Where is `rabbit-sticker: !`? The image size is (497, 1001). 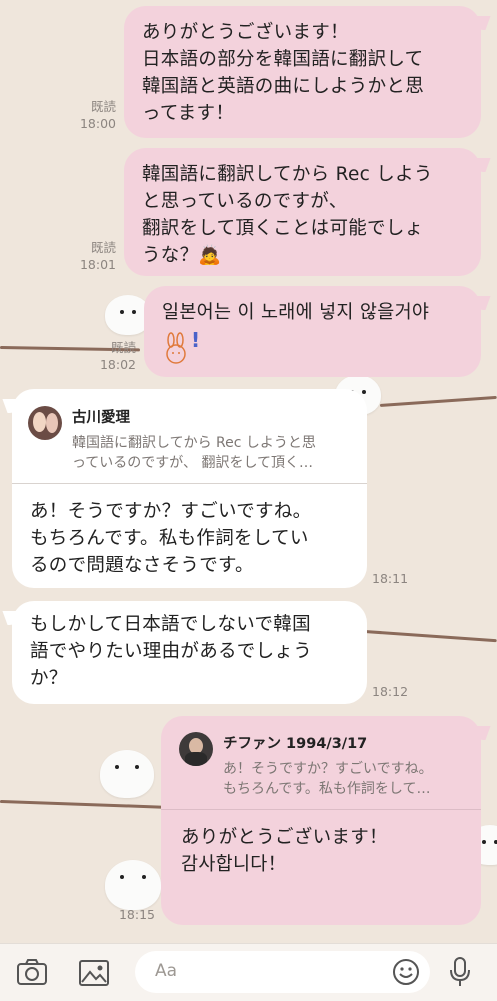 rabbit-sticker: ! is located at coordinates (182, 346).